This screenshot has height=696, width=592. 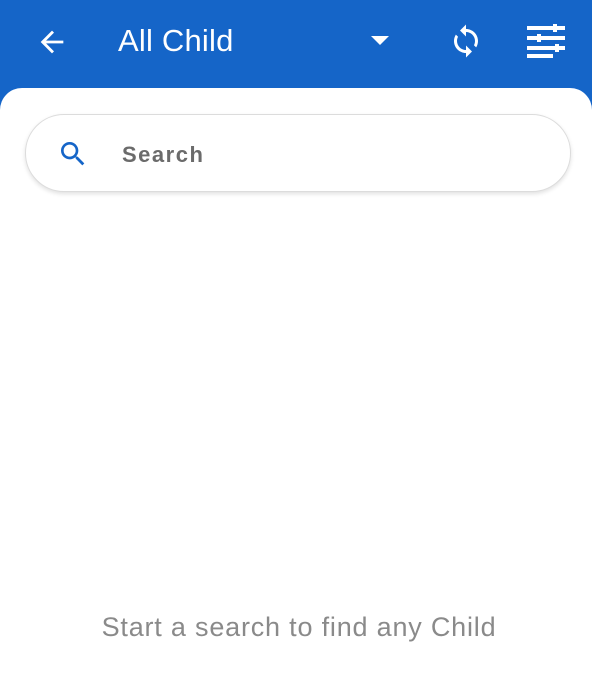 I want to click on sync-icon, so click(x=466, y=41).